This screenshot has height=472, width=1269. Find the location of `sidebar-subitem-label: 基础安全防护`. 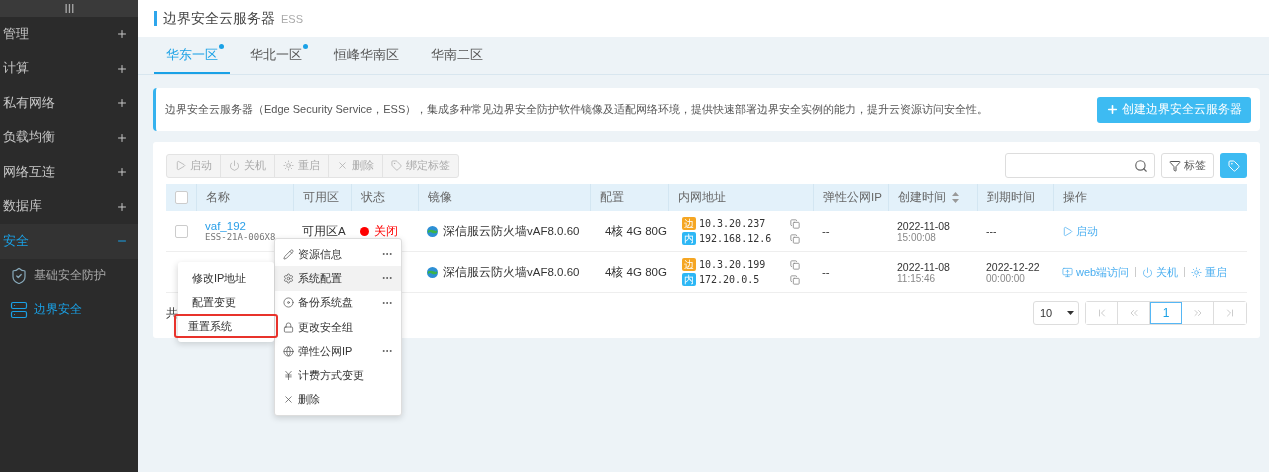

sidebar-subitem-label: 基础安全防护 is located at coordinates (70, 275).